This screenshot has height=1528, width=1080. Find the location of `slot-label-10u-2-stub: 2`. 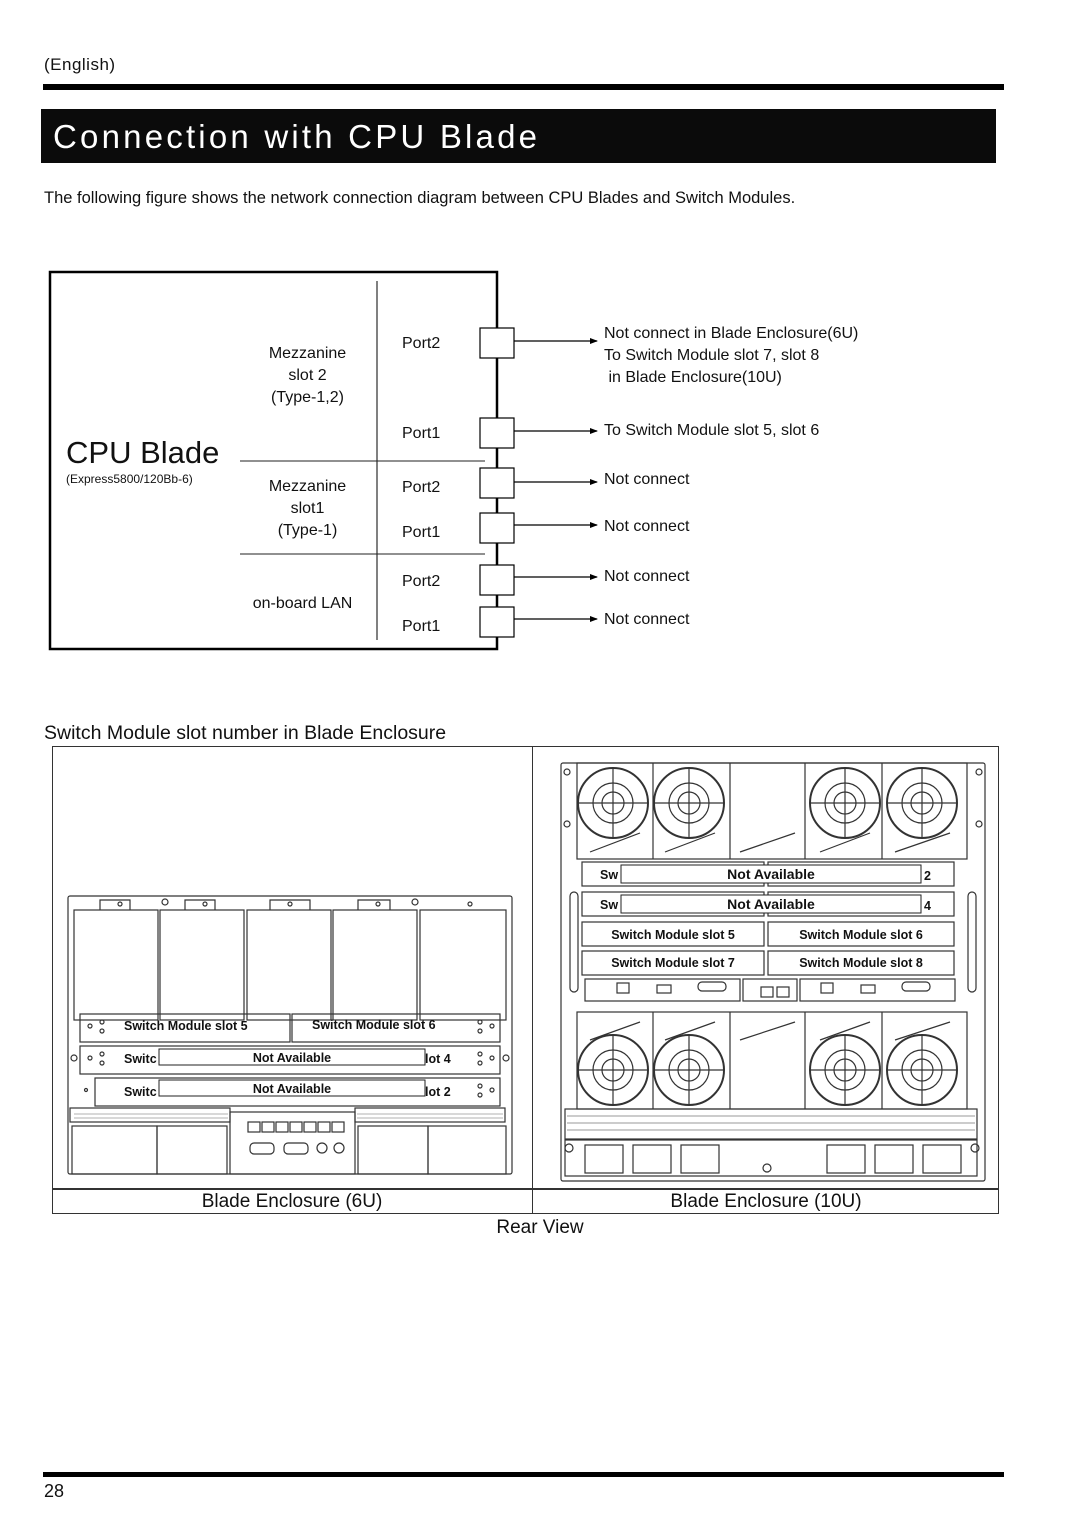

slot-label-10u-2-stub: 2 is located at coordinates (927, 876).